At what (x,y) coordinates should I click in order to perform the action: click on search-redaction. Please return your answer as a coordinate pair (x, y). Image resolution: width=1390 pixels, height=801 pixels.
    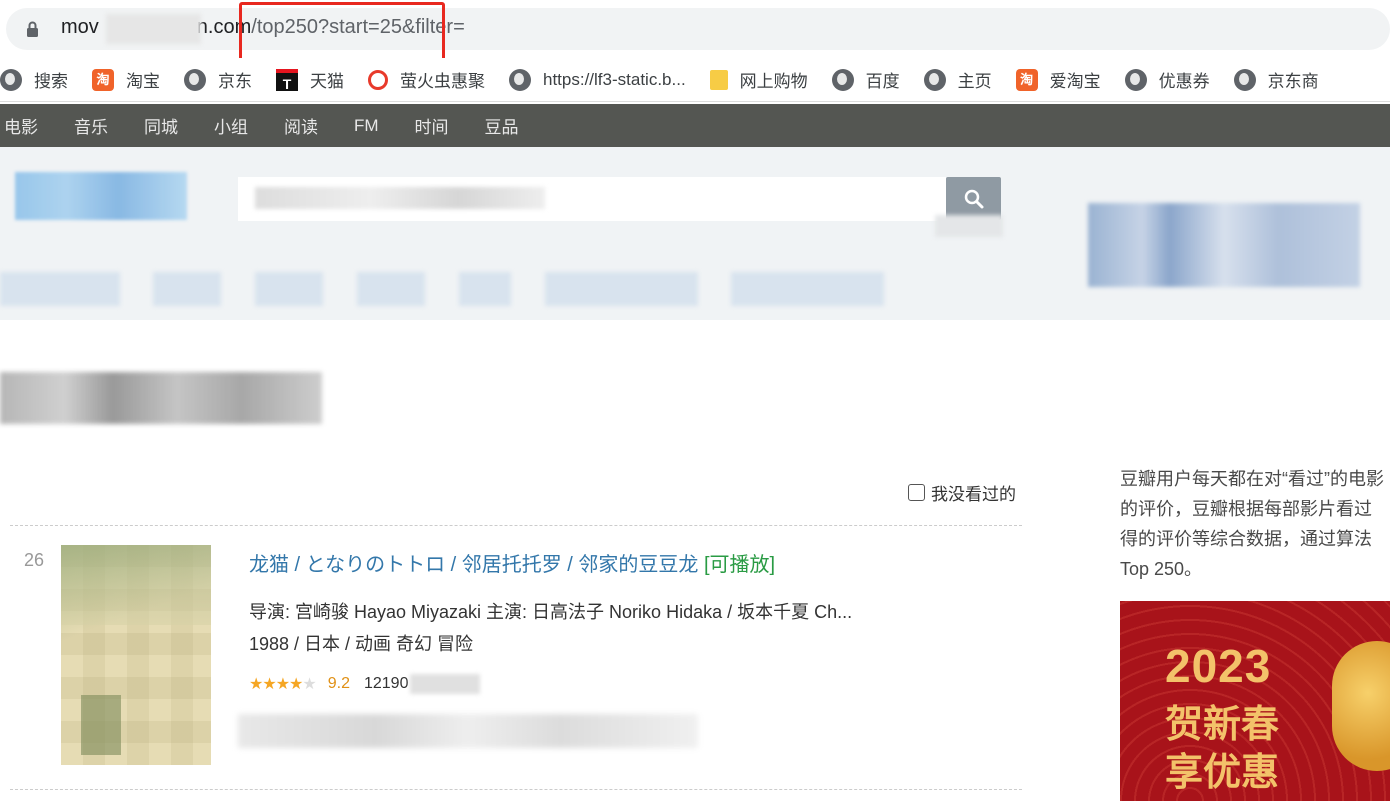
    Looking at the image, I should click on (969, 226).